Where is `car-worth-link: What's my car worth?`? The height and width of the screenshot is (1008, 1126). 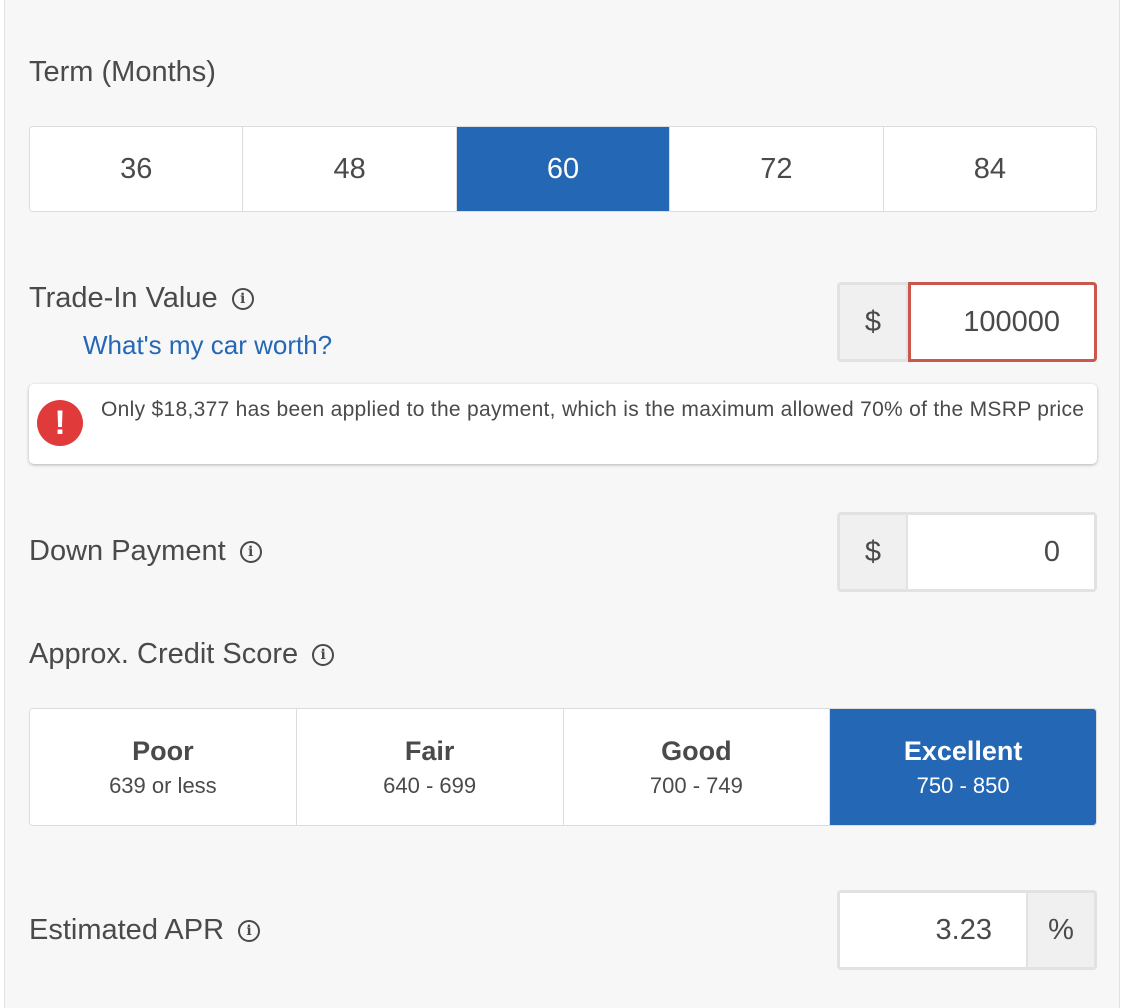
car-worth-link: What's my car worth? is located at coordinates (207, 345).